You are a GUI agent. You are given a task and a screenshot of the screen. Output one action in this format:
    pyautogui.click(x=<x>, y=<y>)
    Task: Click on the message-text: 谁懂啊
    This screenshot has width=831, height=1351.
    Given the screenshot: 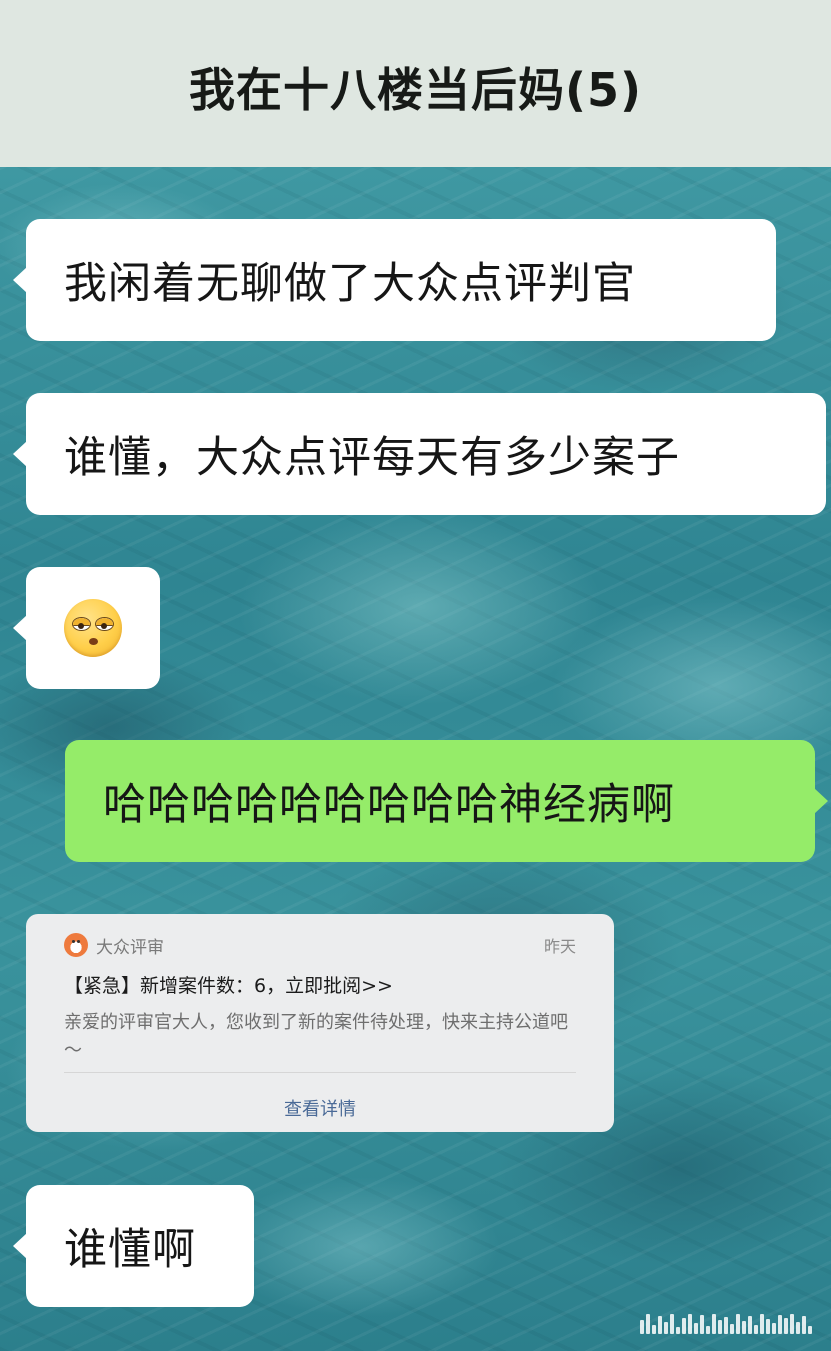 What is the action you would take?
    pyautogui.click(x=130, y=1250)
    